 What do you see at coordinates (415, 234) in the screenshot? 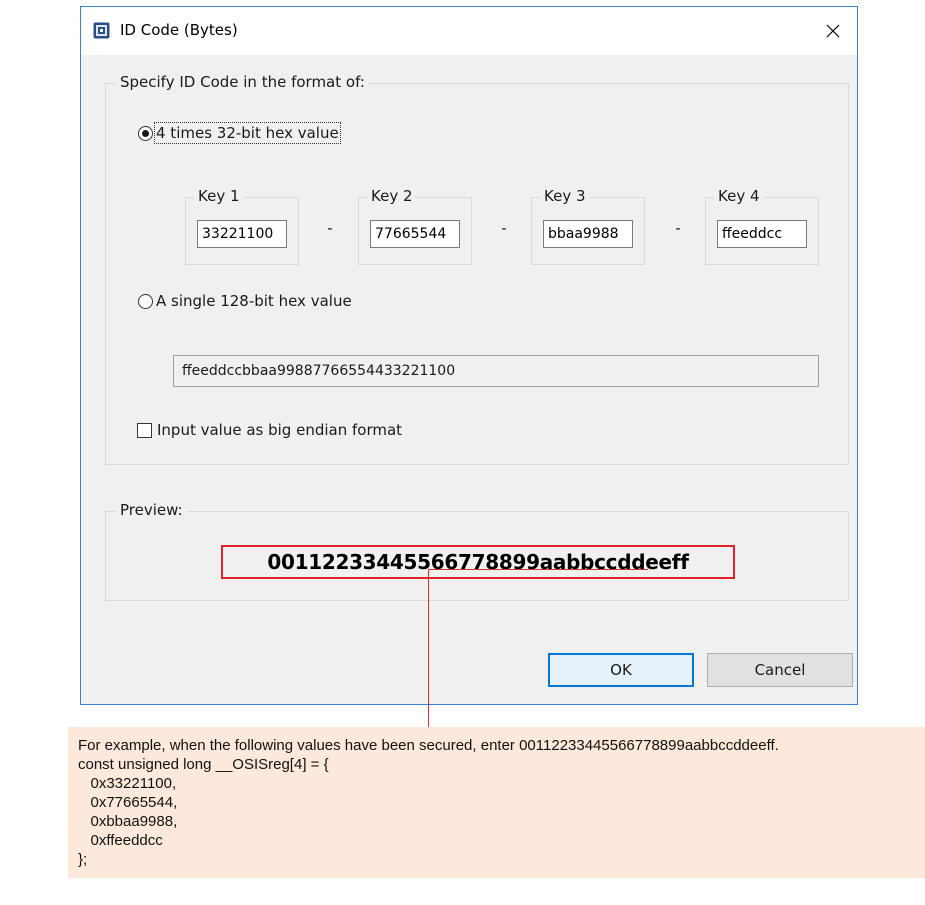
I see `key-2-input` at bounding box center [415, 234].